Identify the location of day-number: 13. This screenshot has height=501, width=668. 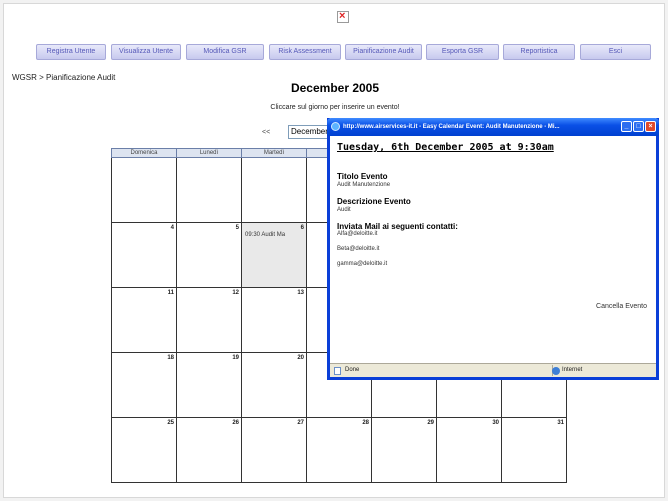
(300, 293).